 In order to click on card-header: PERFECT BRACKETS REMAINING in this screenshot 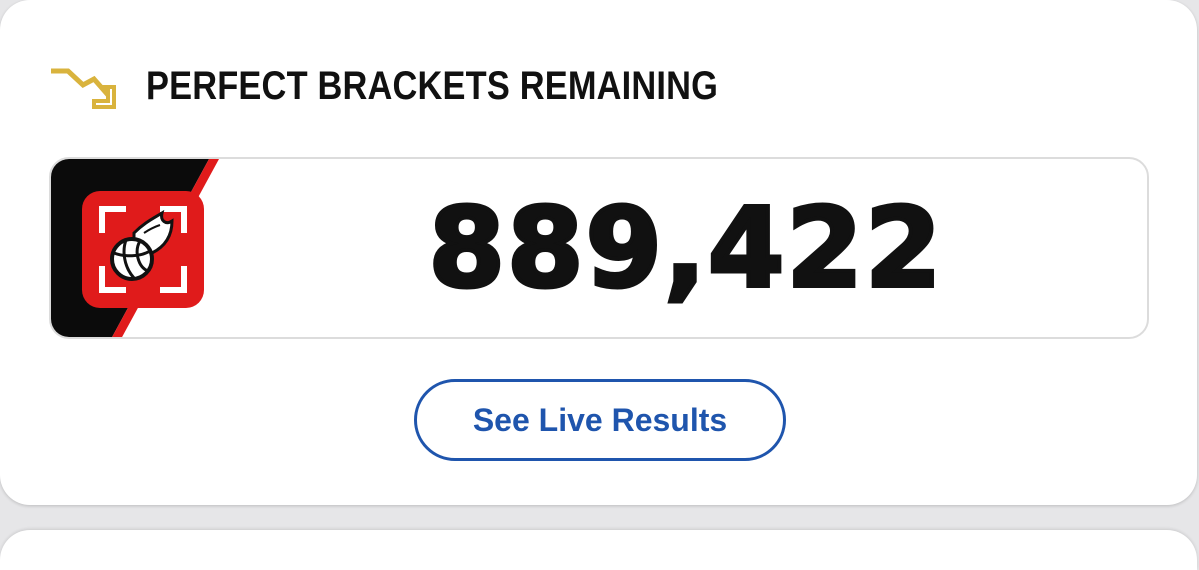, I will do `click(429, 86)`.